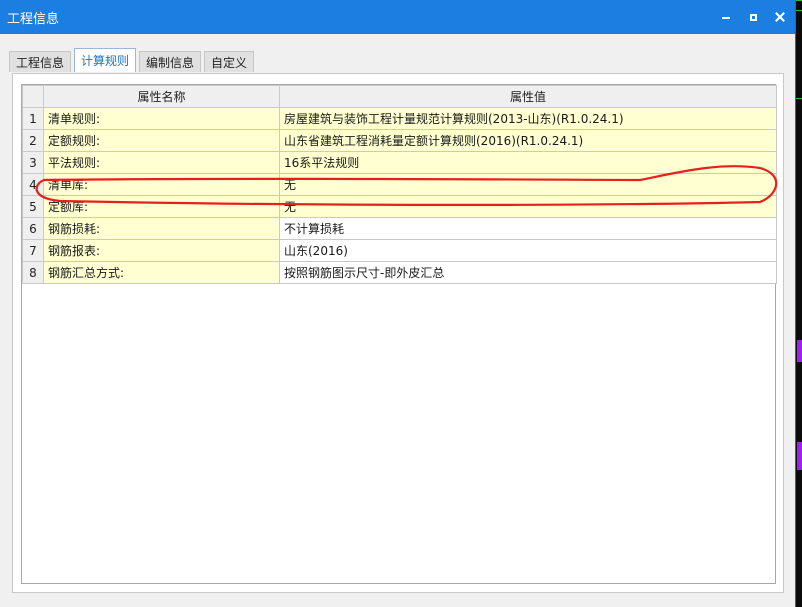 The width and height of the screenshot is (802, 607). Describe the element at coordinates (33, 206) in the screenshot. I see `row-index: 5` at that location.